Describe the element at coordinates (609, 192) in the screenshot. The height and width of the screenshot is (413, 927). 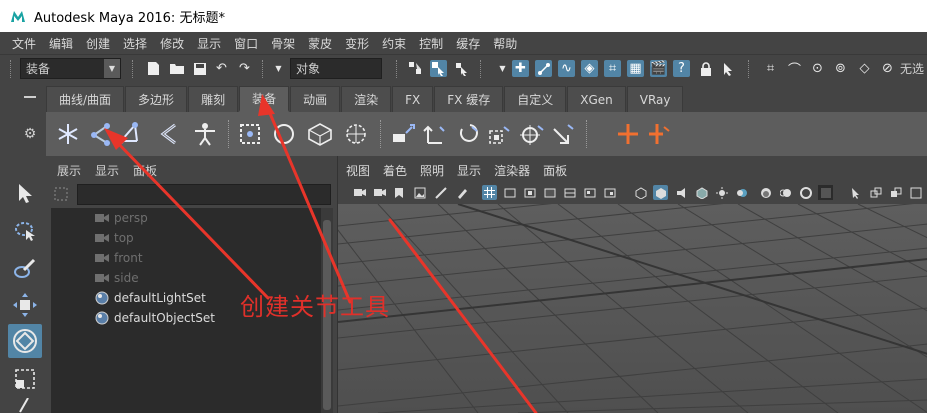
I see `safe-title-icon` at that location.